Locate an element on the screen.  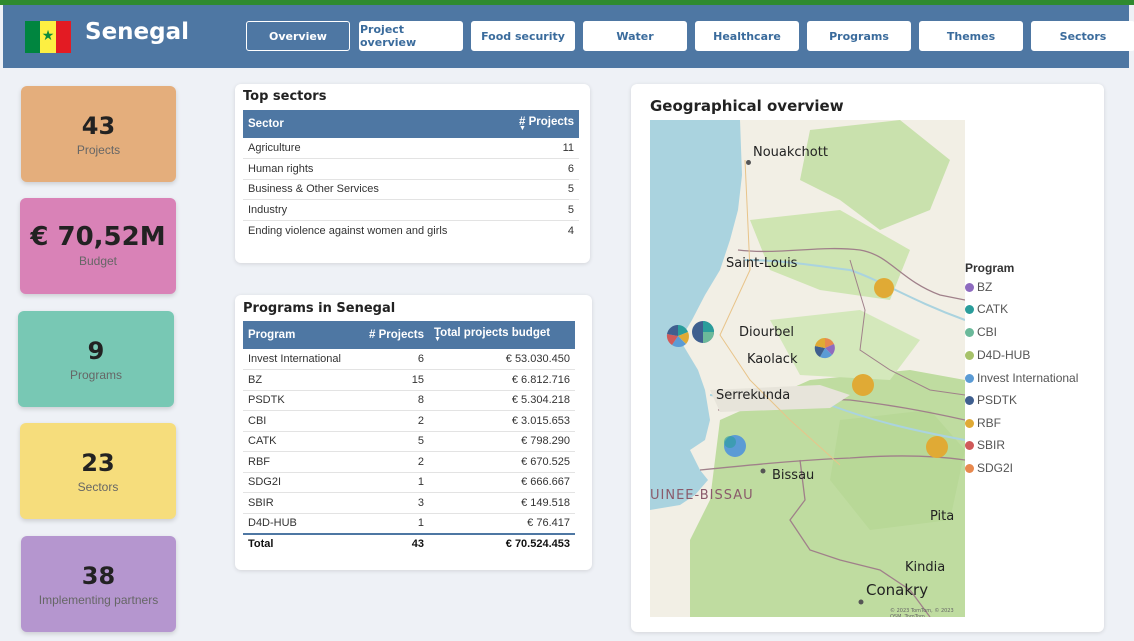
table-row: Agriculture 11 is located at coordinates (411, 148).